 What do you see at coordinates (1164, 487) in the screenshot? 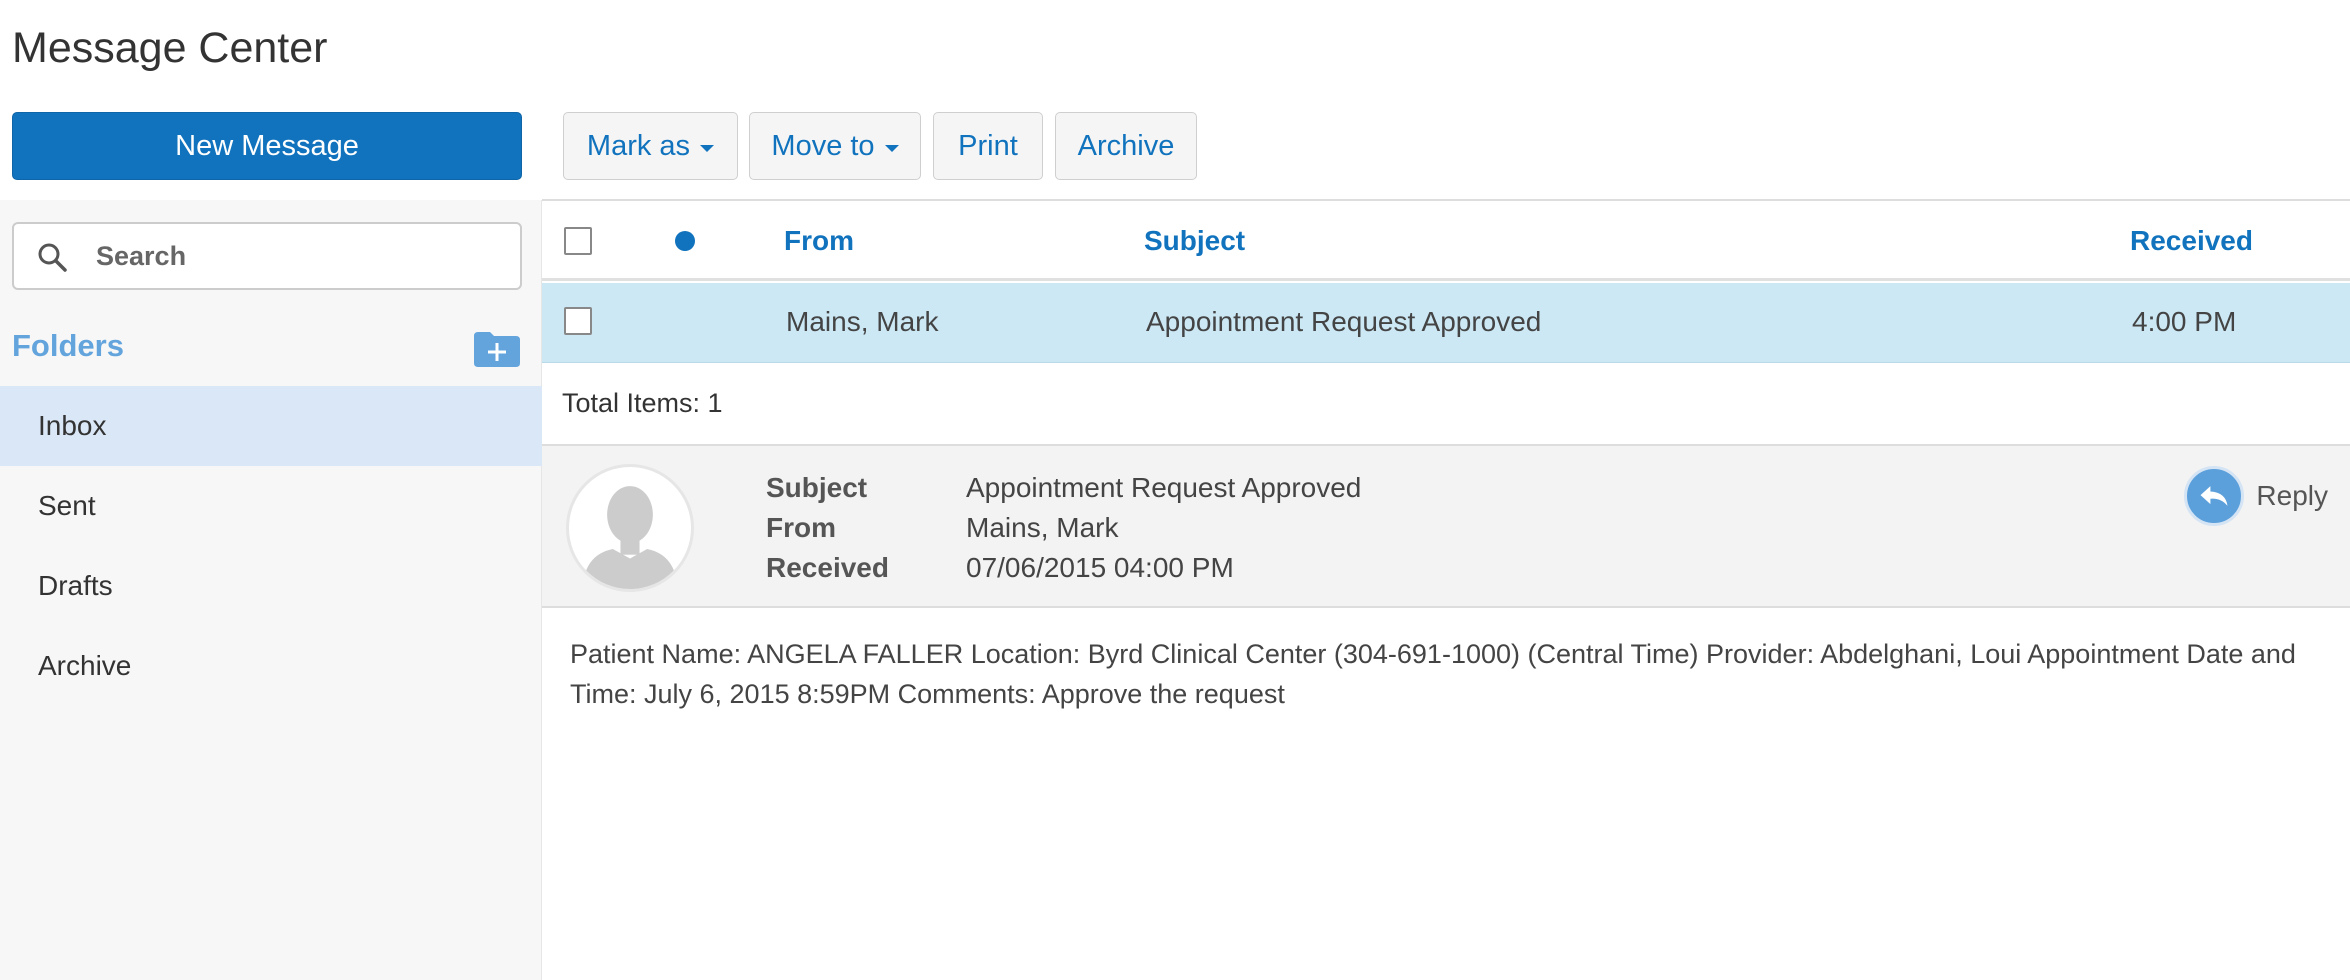
I see `detail-subject: Appointment Request Approved` at bounding box center [1164, 487].